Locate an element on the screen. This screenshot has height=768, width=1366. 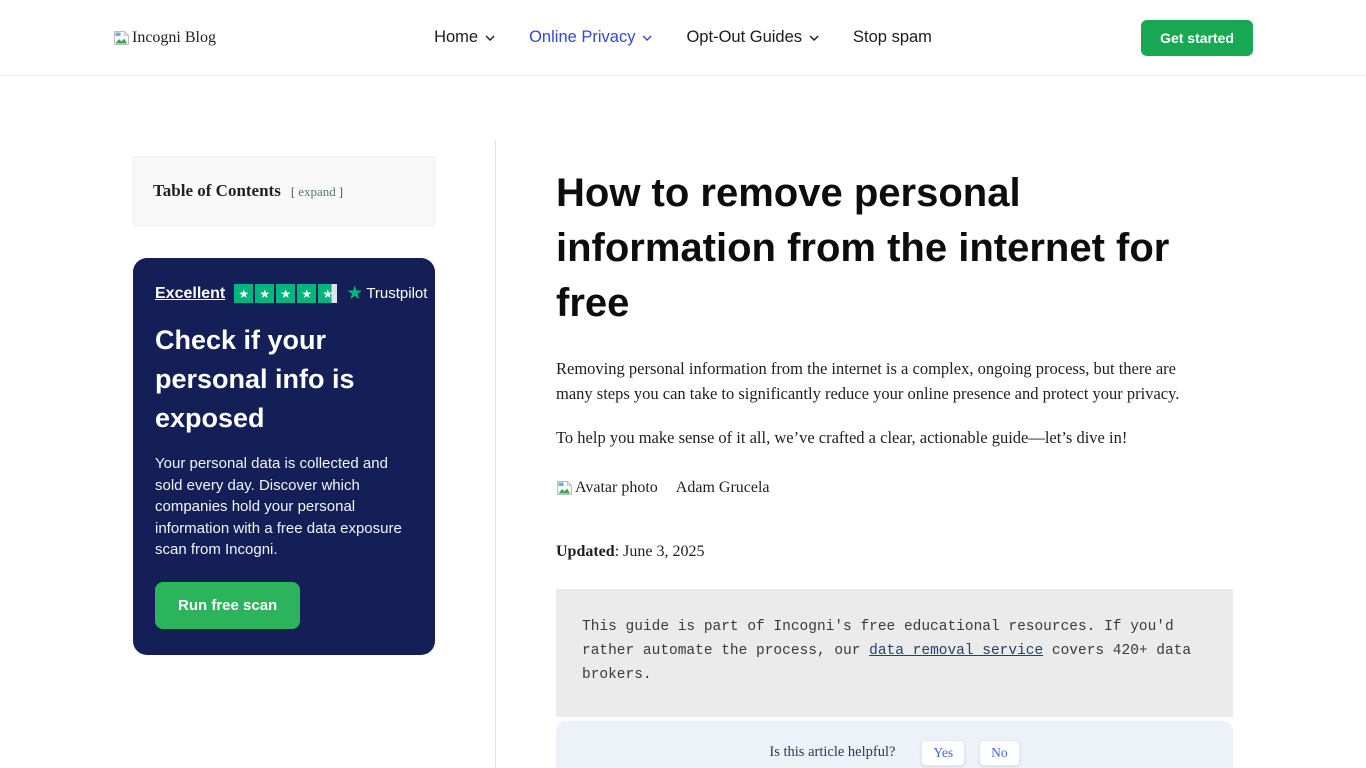
nav-stop-spam-label: Stop spam is located at coordinates (892, 37).